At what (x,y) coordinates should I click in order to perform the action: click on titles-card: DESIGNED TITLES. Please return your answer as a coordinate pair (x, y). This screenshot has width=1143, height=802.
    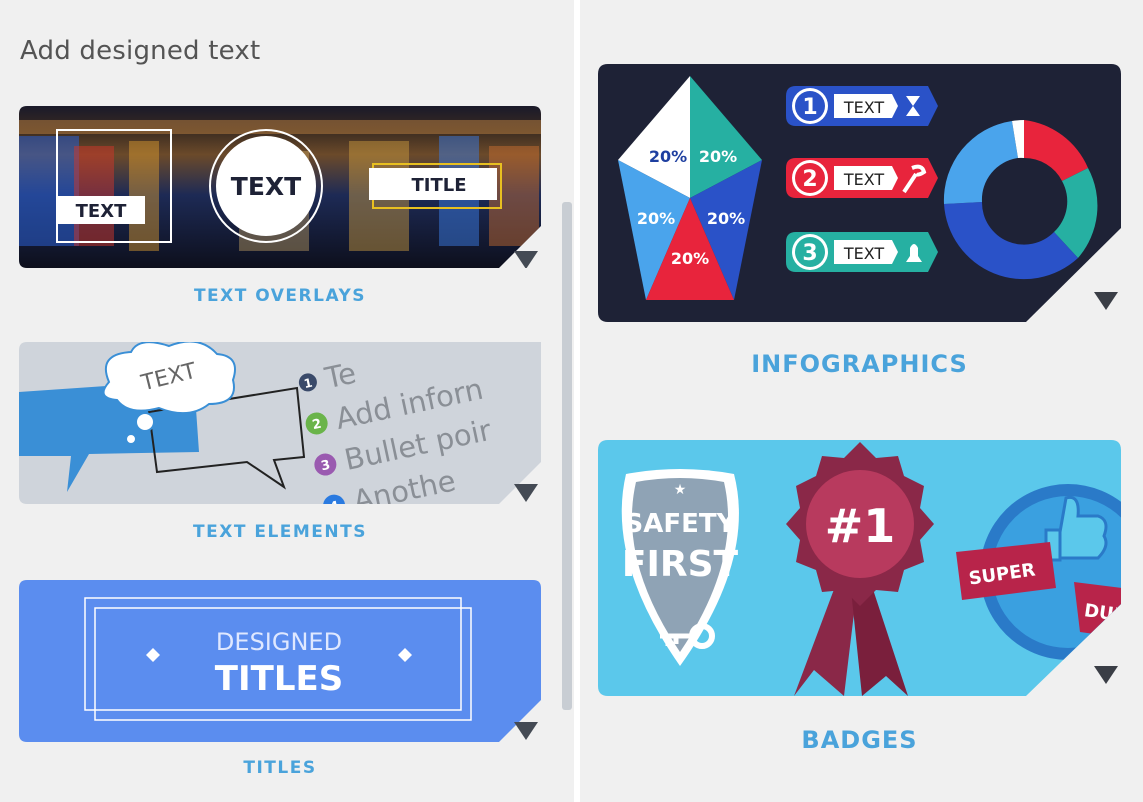
    Looking at the image, I should click on (280, 661).